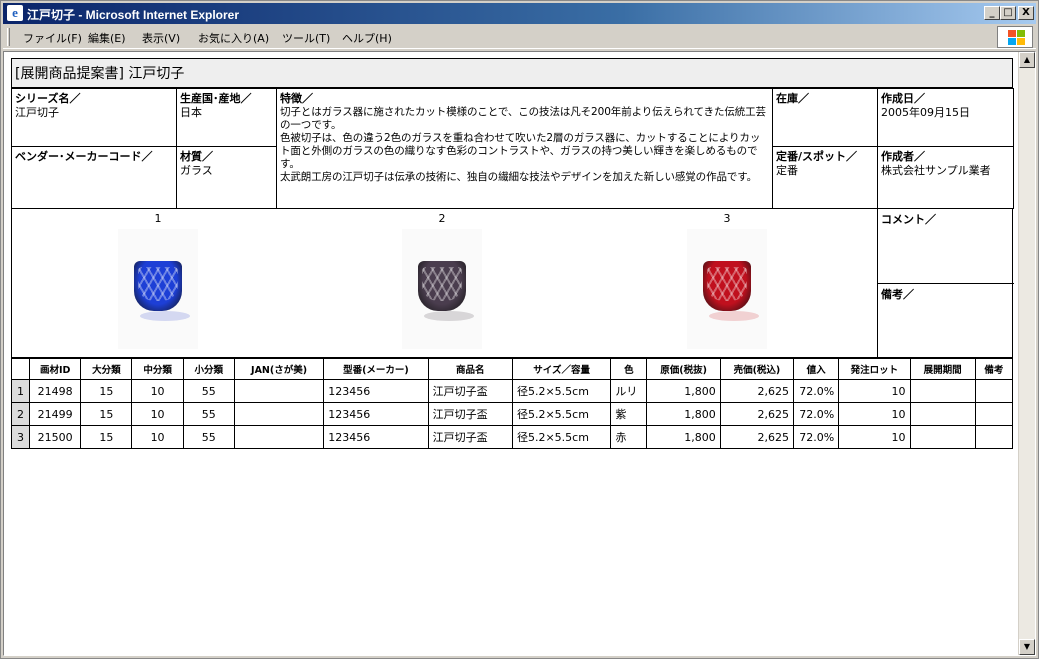 This screenshot has height=659, width=1039. I want to click on material-label: 材質／, so click(196, 156).